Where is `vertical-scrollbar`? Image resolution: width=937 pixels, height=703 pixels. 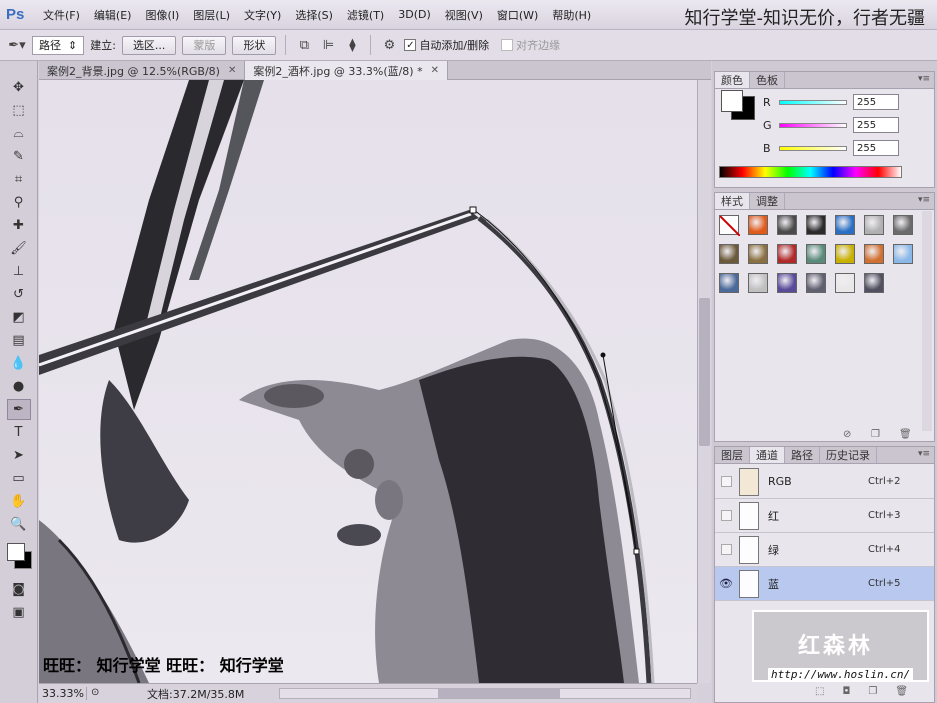
vertical-scrollbar is located at coordinates (704, 381).